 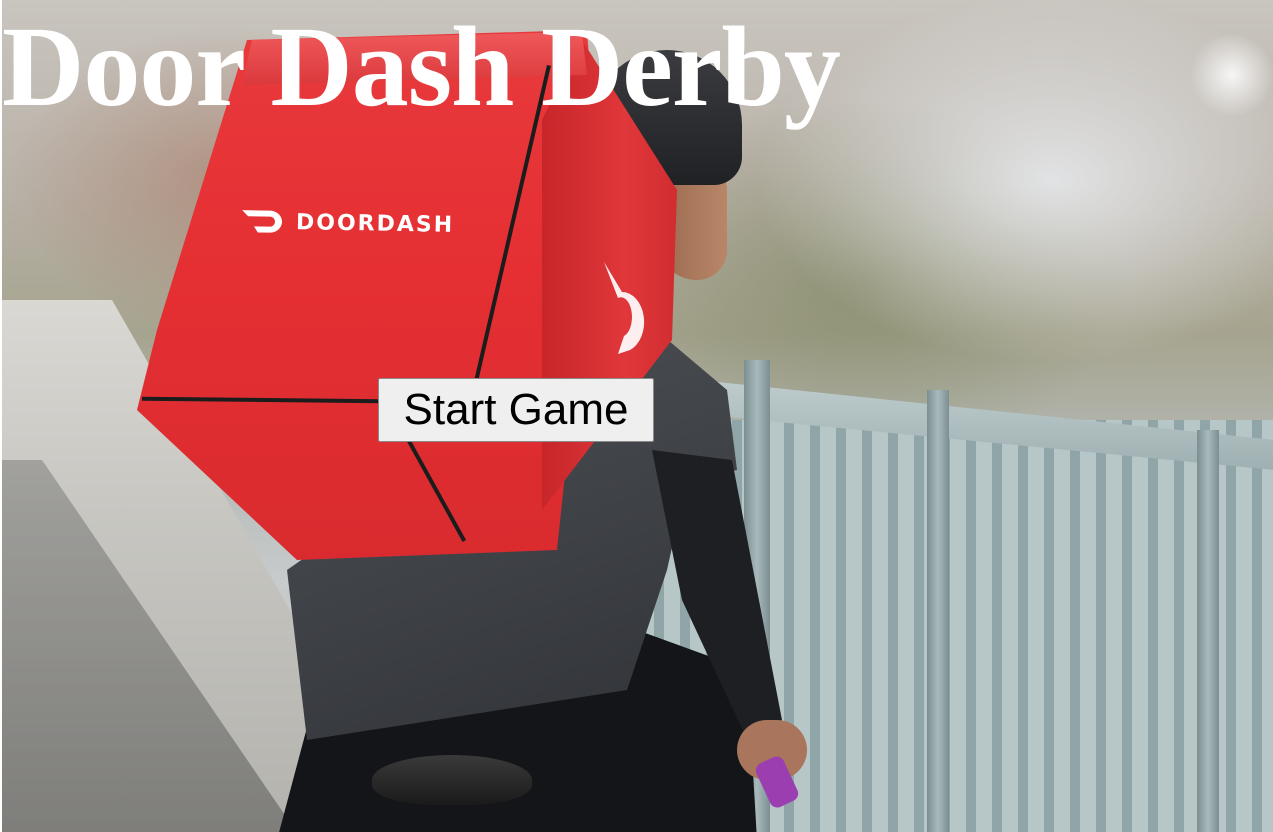 What do you see at coordinates (262, 221) in the screenshot?
I see `doordash-logo-icon` at bounding box center [262, 221].